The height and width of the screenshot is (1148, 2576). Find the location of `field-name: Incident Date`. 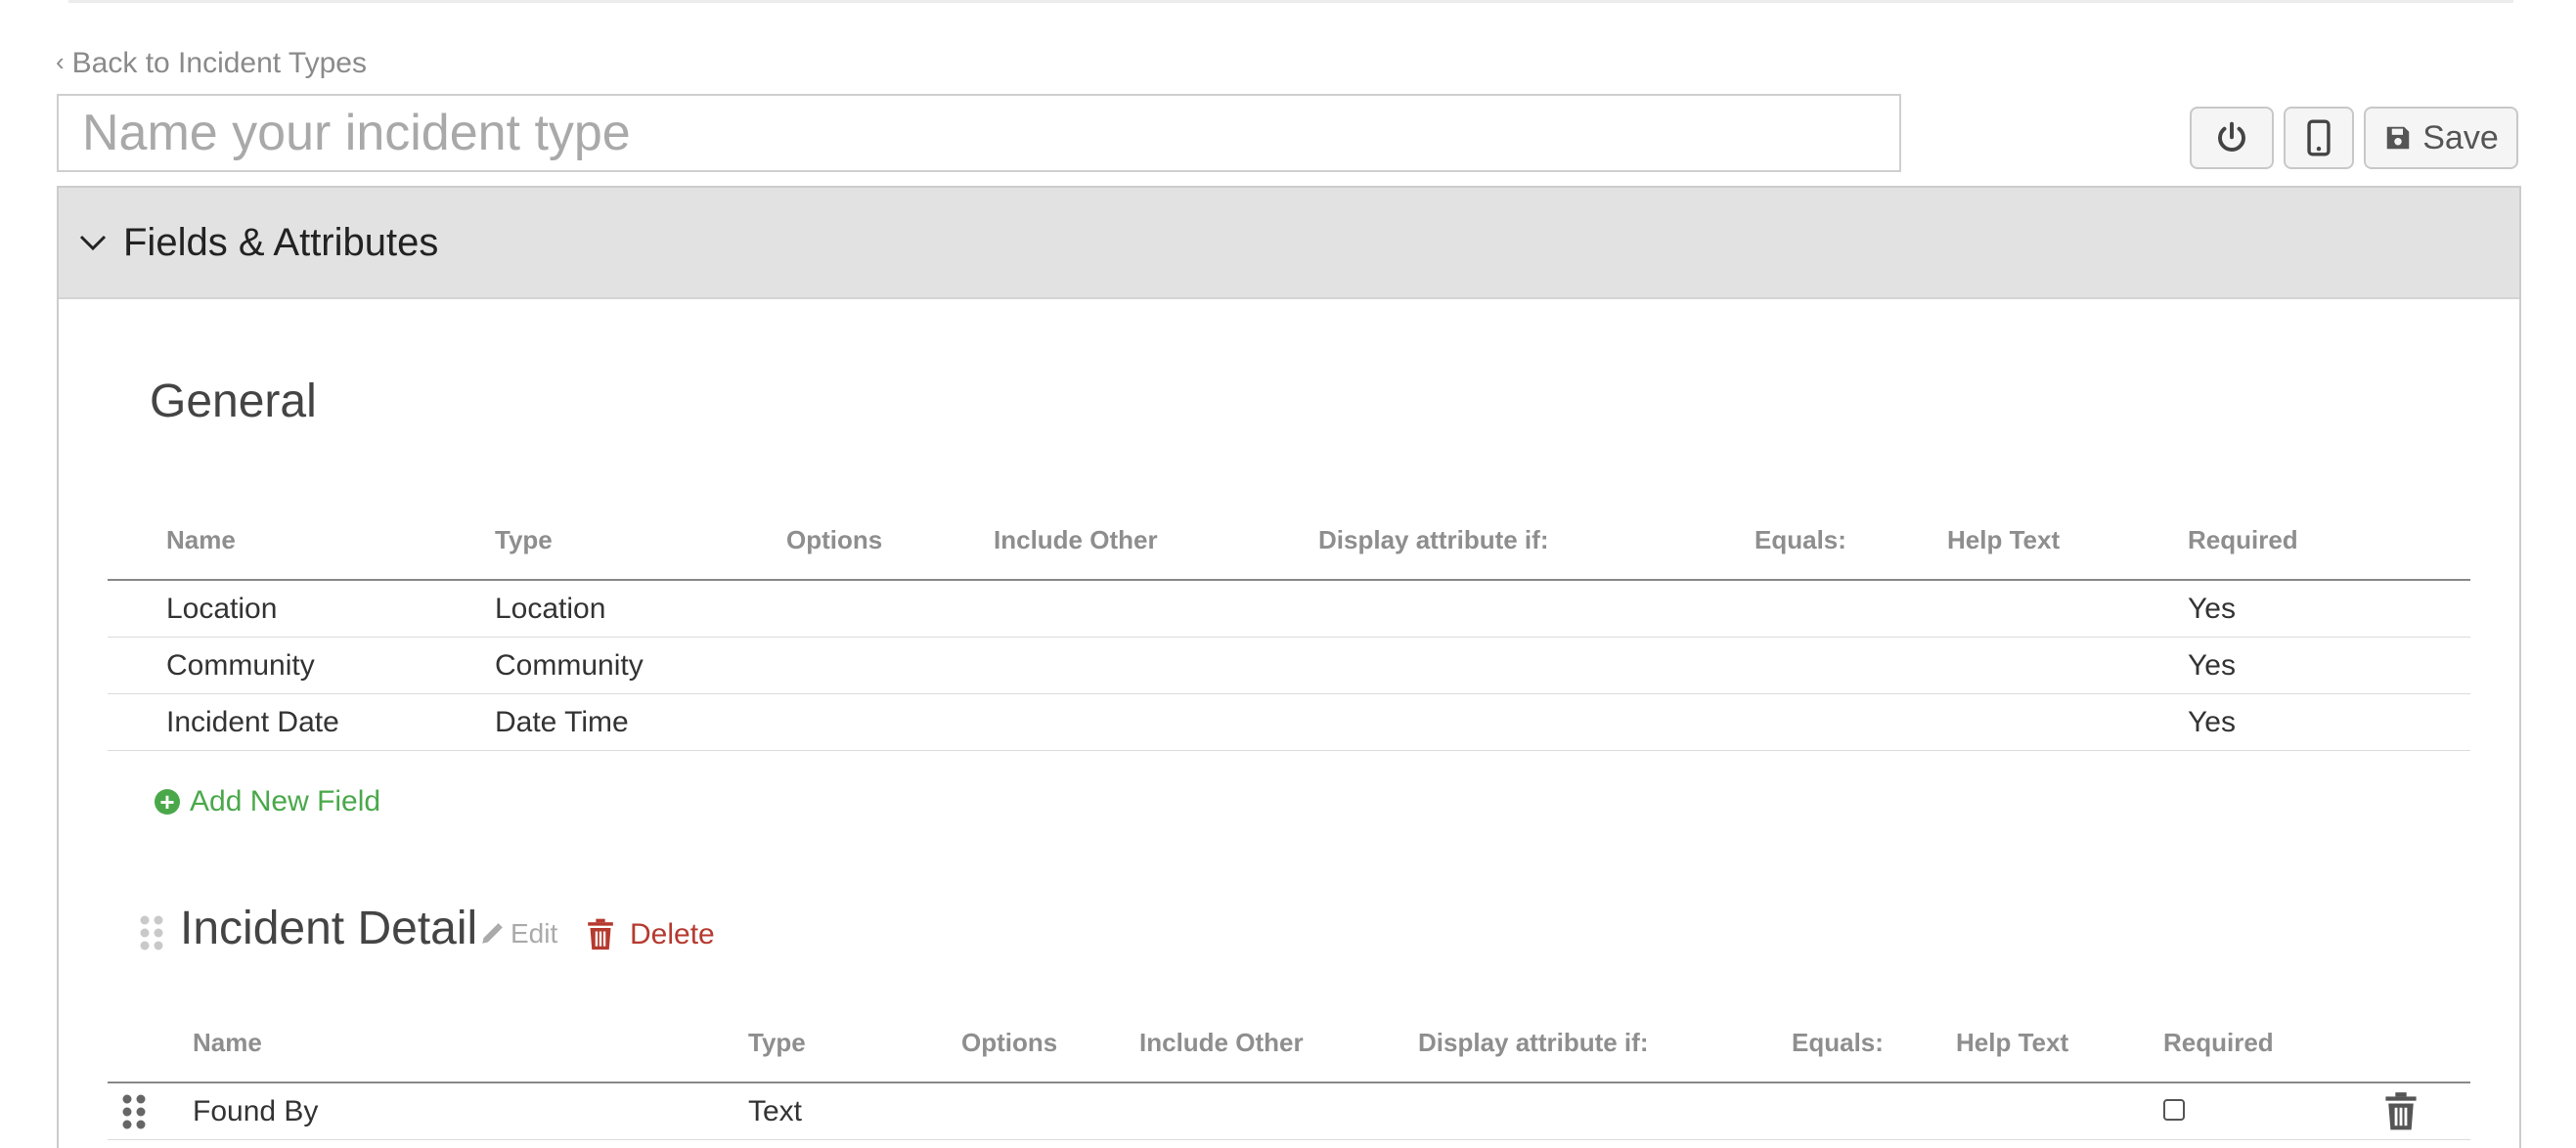

field-name: Incident Date is located at coordinates (330, 722).